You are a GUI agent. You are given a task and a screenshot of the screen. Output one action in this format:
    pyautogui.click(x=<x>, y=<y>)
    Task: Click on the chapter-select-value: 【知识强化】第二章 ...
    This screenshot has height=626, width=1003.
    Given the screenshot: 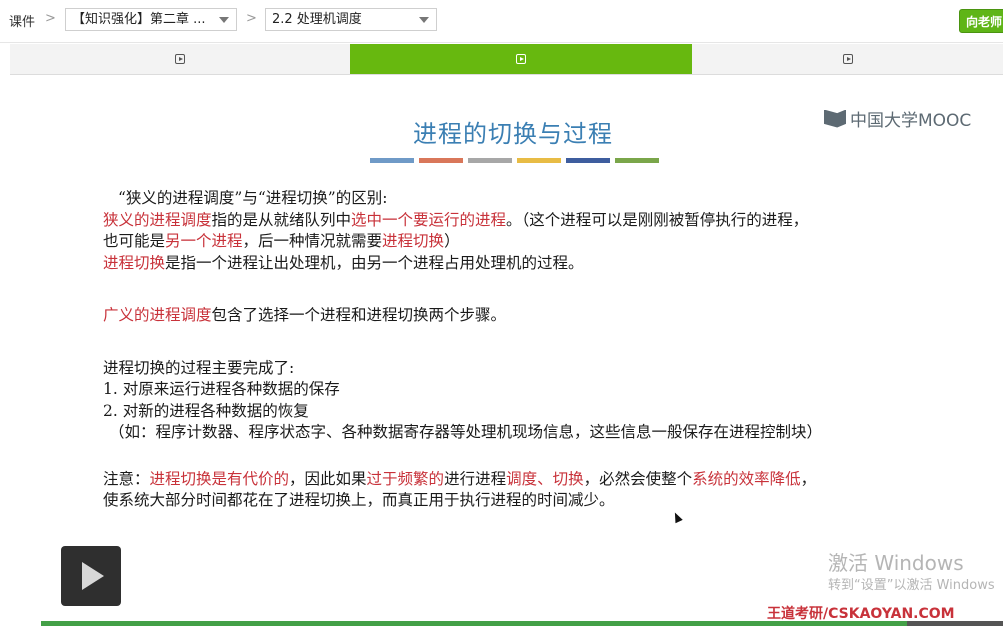 What is the action you would take?
    pyautogui.click(x=139, y=19)
    